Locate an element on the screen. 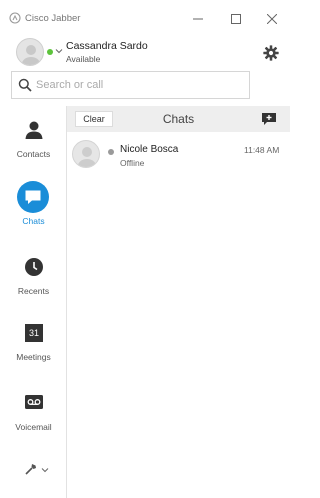 The height and width of the screenshot is (498, 320). title-bar: Cisco Jabber is located at coordinates (145, 17).